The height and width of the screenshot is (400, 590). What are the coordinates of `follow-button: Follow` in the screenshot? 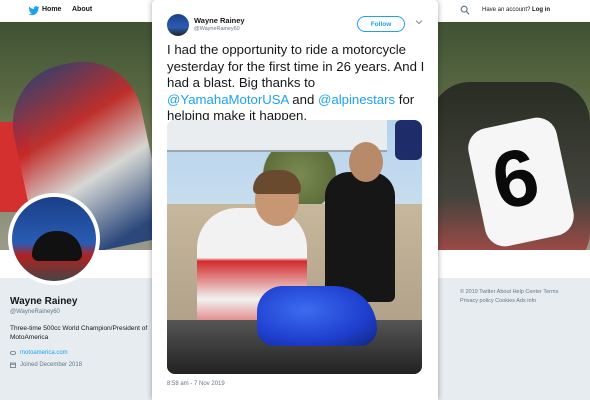 It's located at (381, 24).